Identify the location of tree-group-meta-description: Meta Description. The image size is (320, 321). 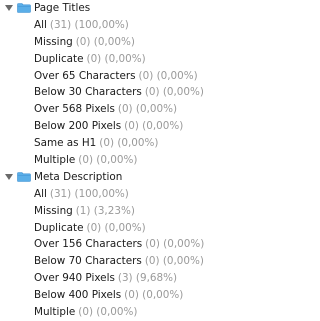
(100, 177).